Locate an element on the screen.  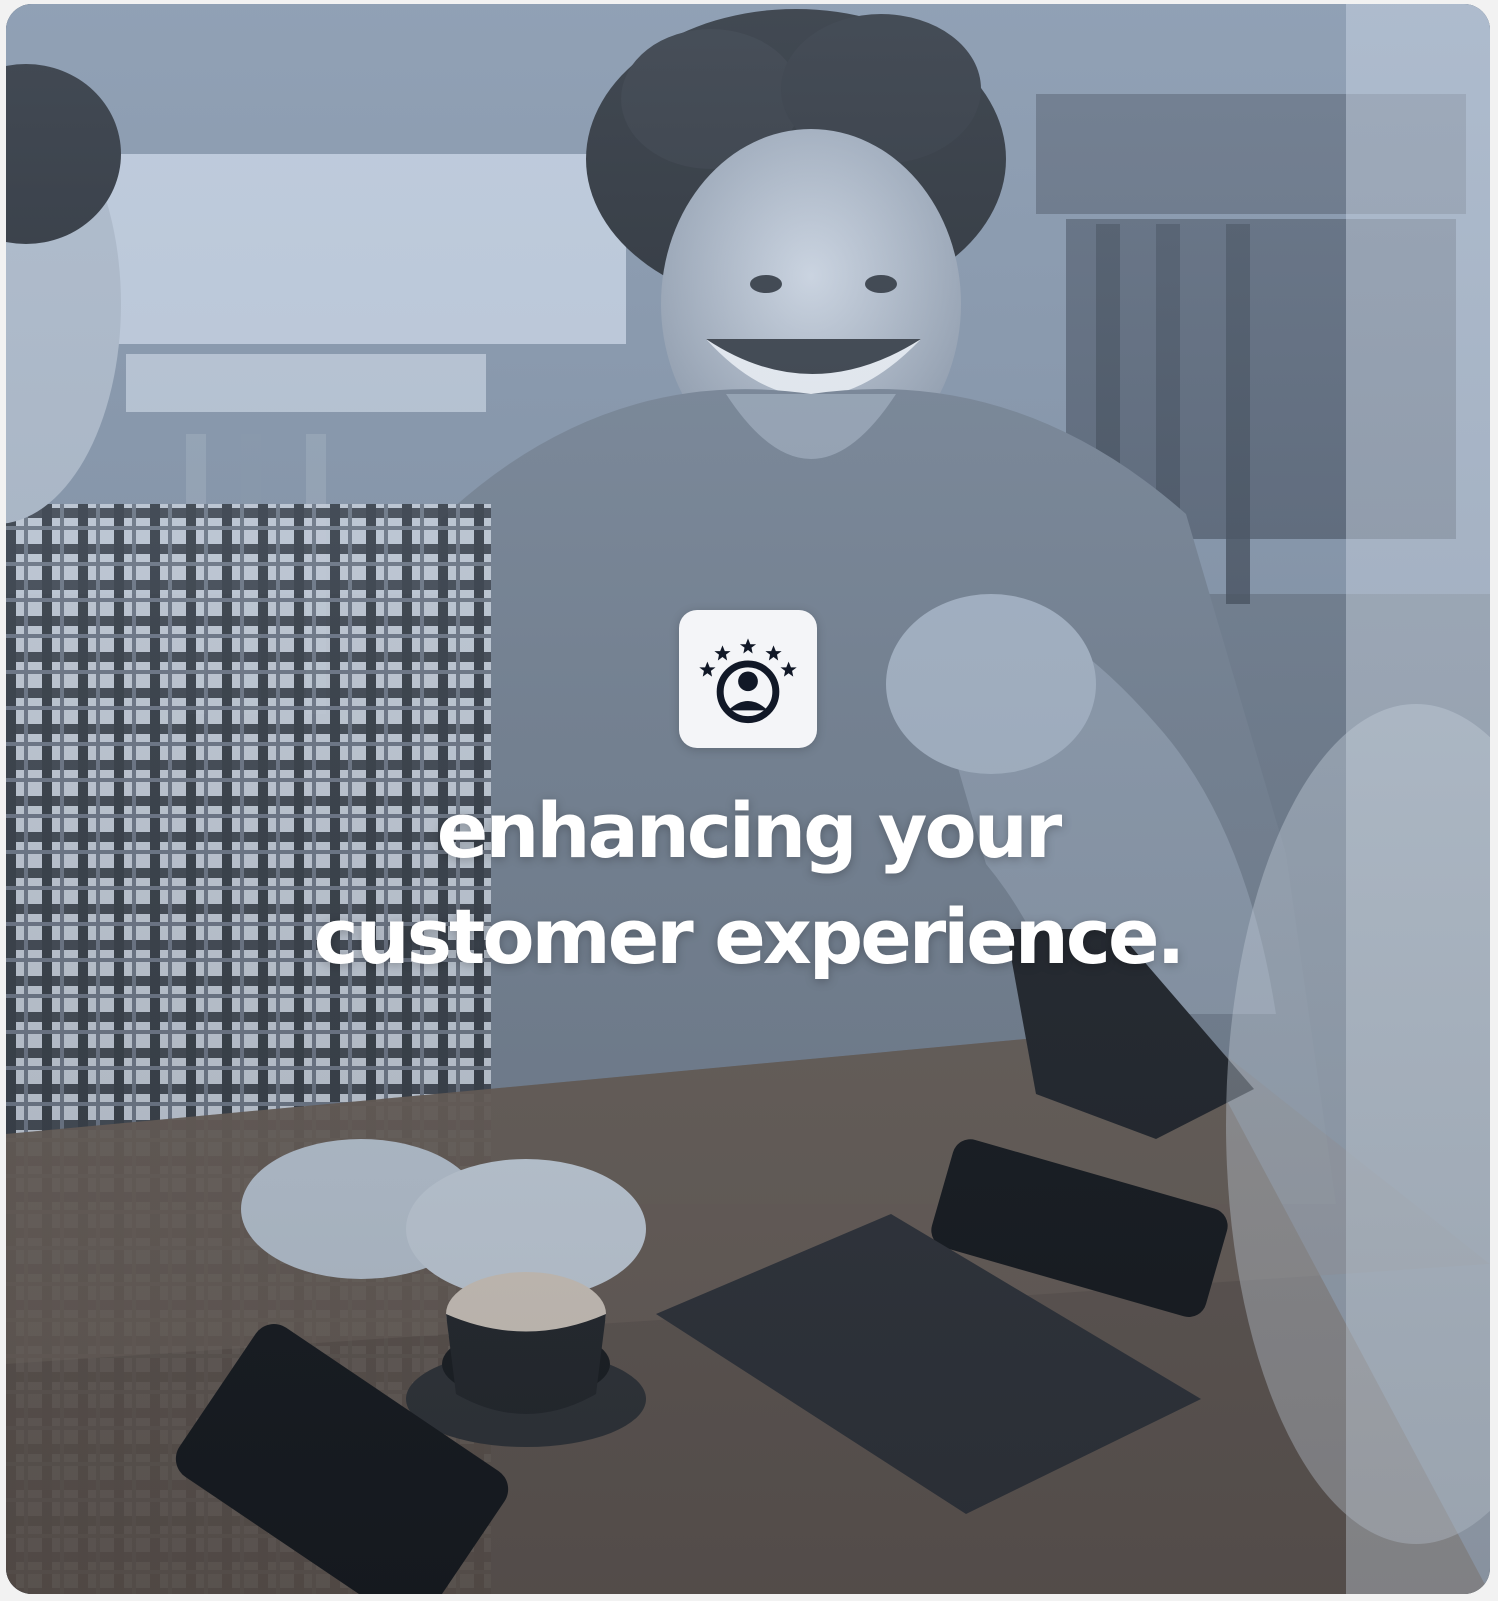
headline-line-2: customer experience. is located at coordinates (749, 936).